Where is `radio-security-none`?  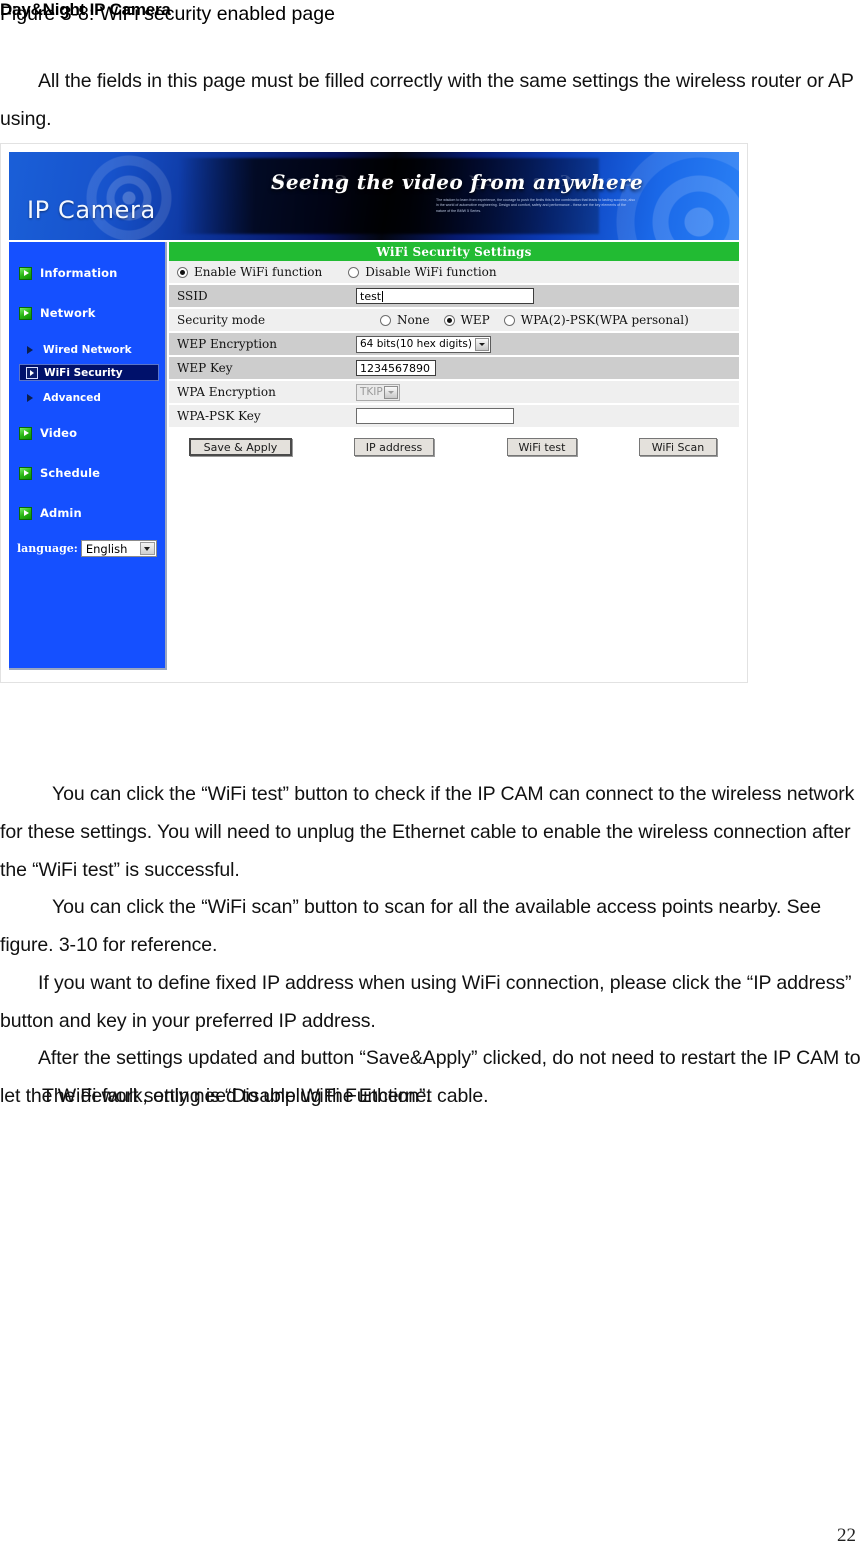
radio-security-none is located at coordinates (385, 320).